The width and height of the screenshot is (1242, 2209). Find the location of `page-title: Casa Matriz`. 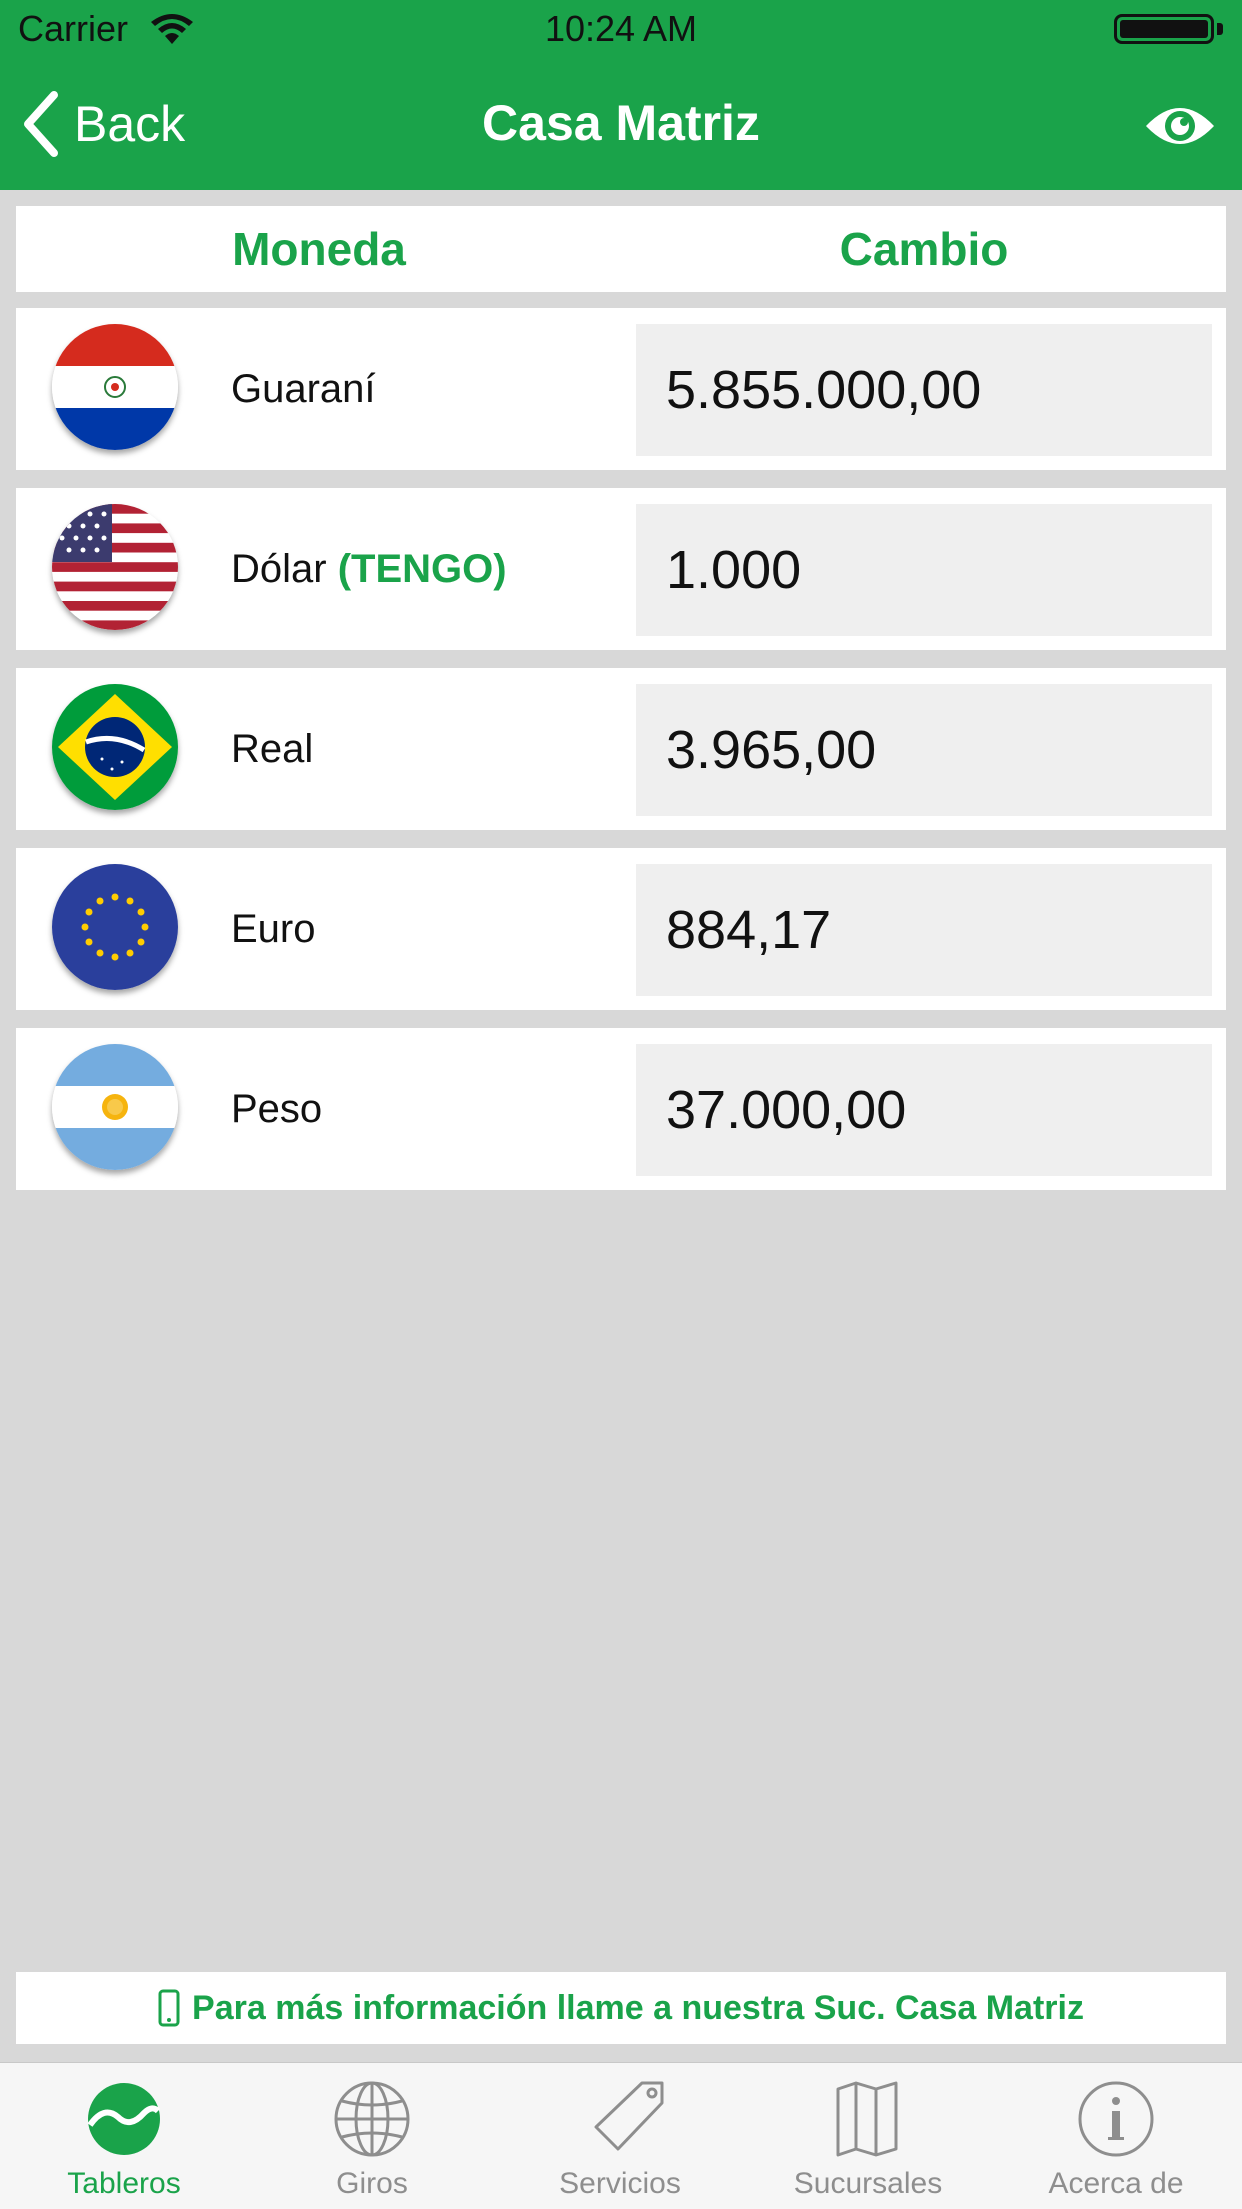

page-title: Casa Matriz is located at coordinates (621, 123).